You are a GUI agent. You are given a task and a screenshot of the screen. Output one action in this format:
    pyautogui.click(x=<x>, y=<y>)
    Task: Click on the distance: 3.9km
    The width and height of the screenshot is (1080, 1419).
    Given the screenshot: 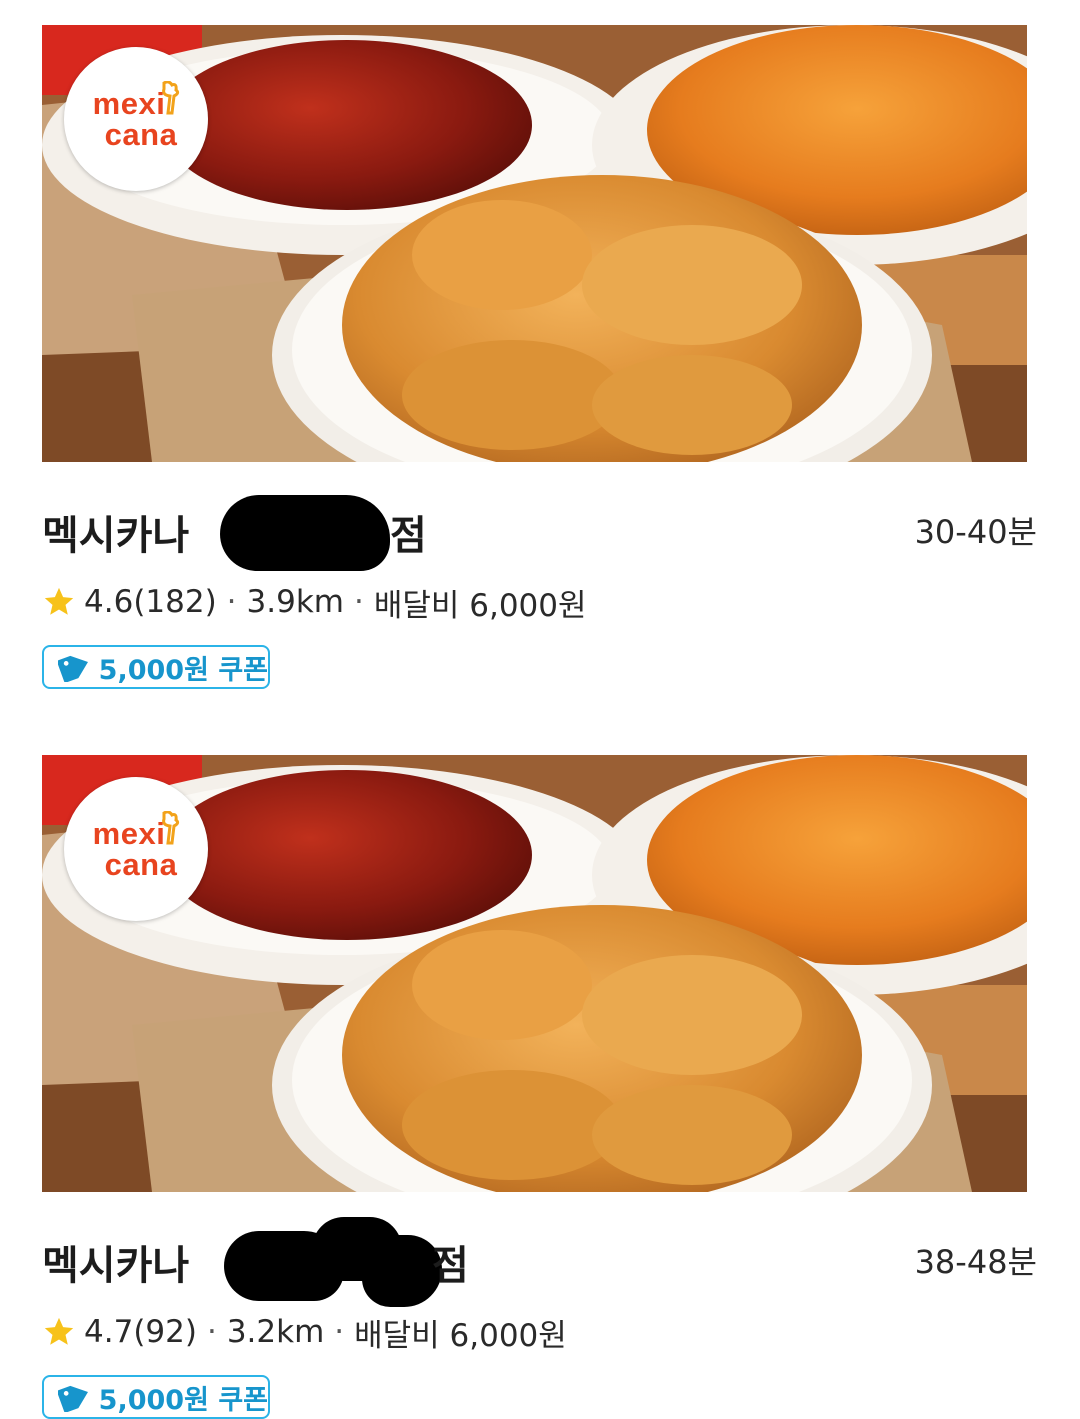 What is the action you would take?
    pyautogui.click(x=295, y=602)
    